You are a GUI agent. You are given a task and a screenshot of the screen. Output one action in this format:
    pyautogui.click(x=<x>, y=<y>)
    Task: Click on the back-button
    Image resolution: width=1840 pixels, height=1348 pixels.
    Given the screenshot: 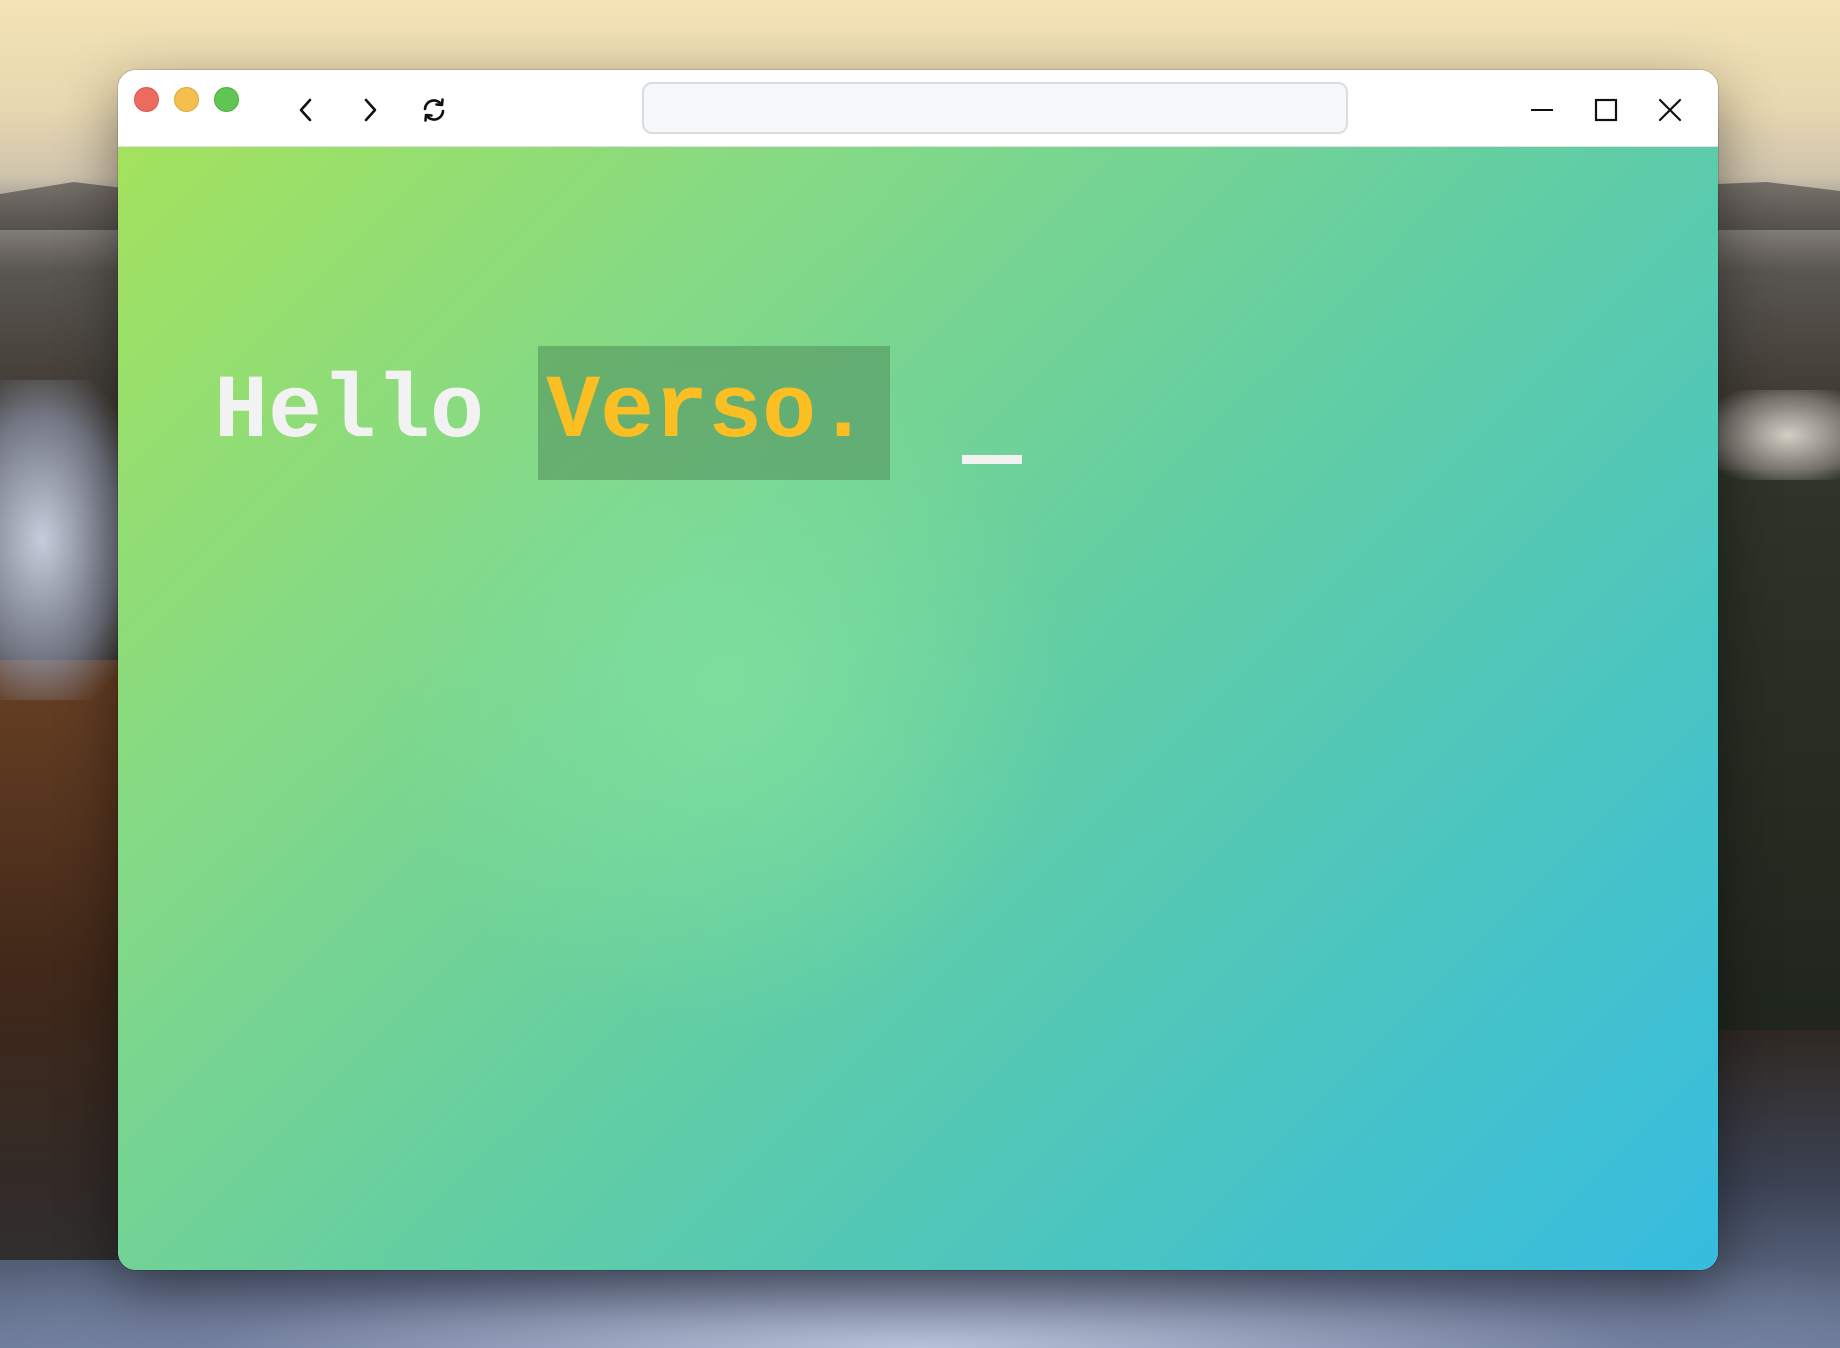 What is the action you would take?
    pyautogui.click(x=306, y=110)
    